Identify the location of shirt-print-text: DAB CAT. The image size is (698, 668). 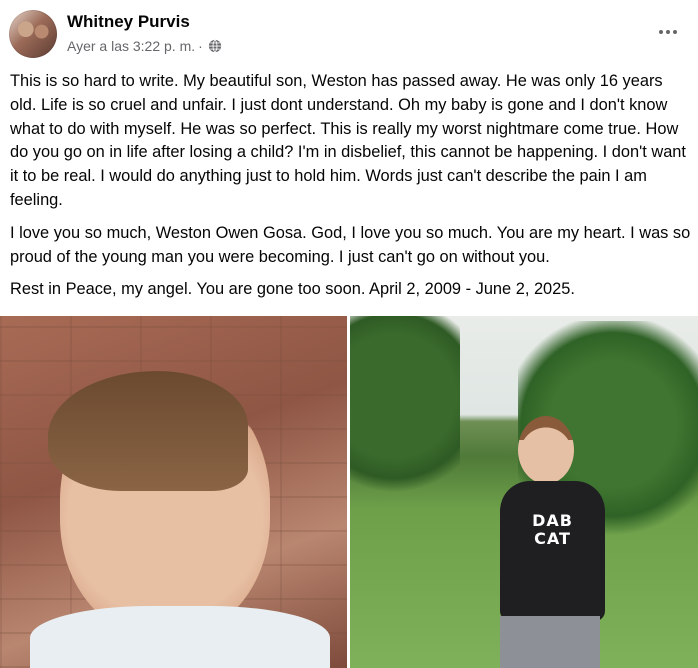
(552, 529).